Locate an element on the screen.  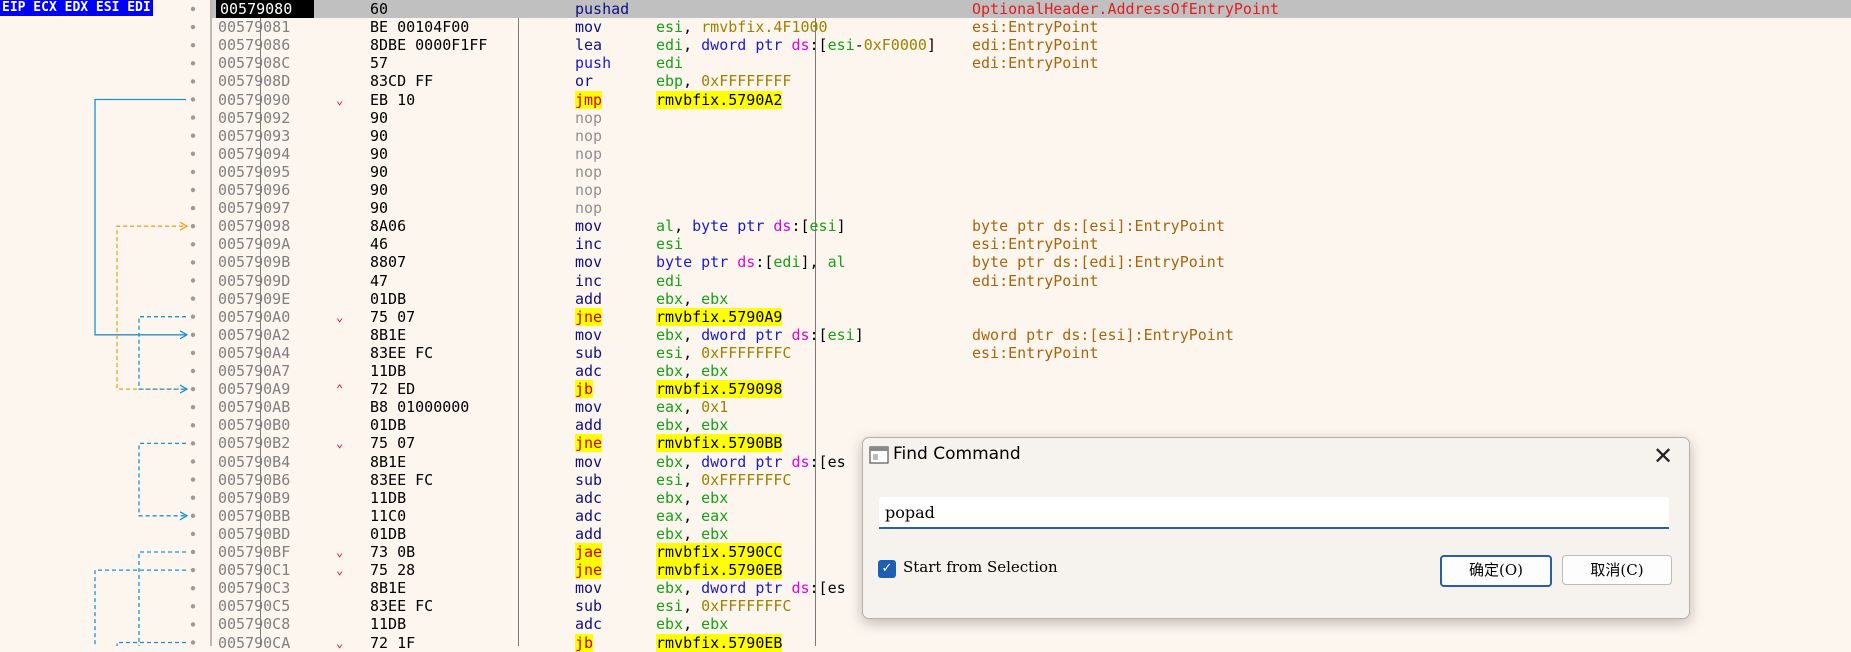
mnemonic: sub is located at coordinates (589, 606).